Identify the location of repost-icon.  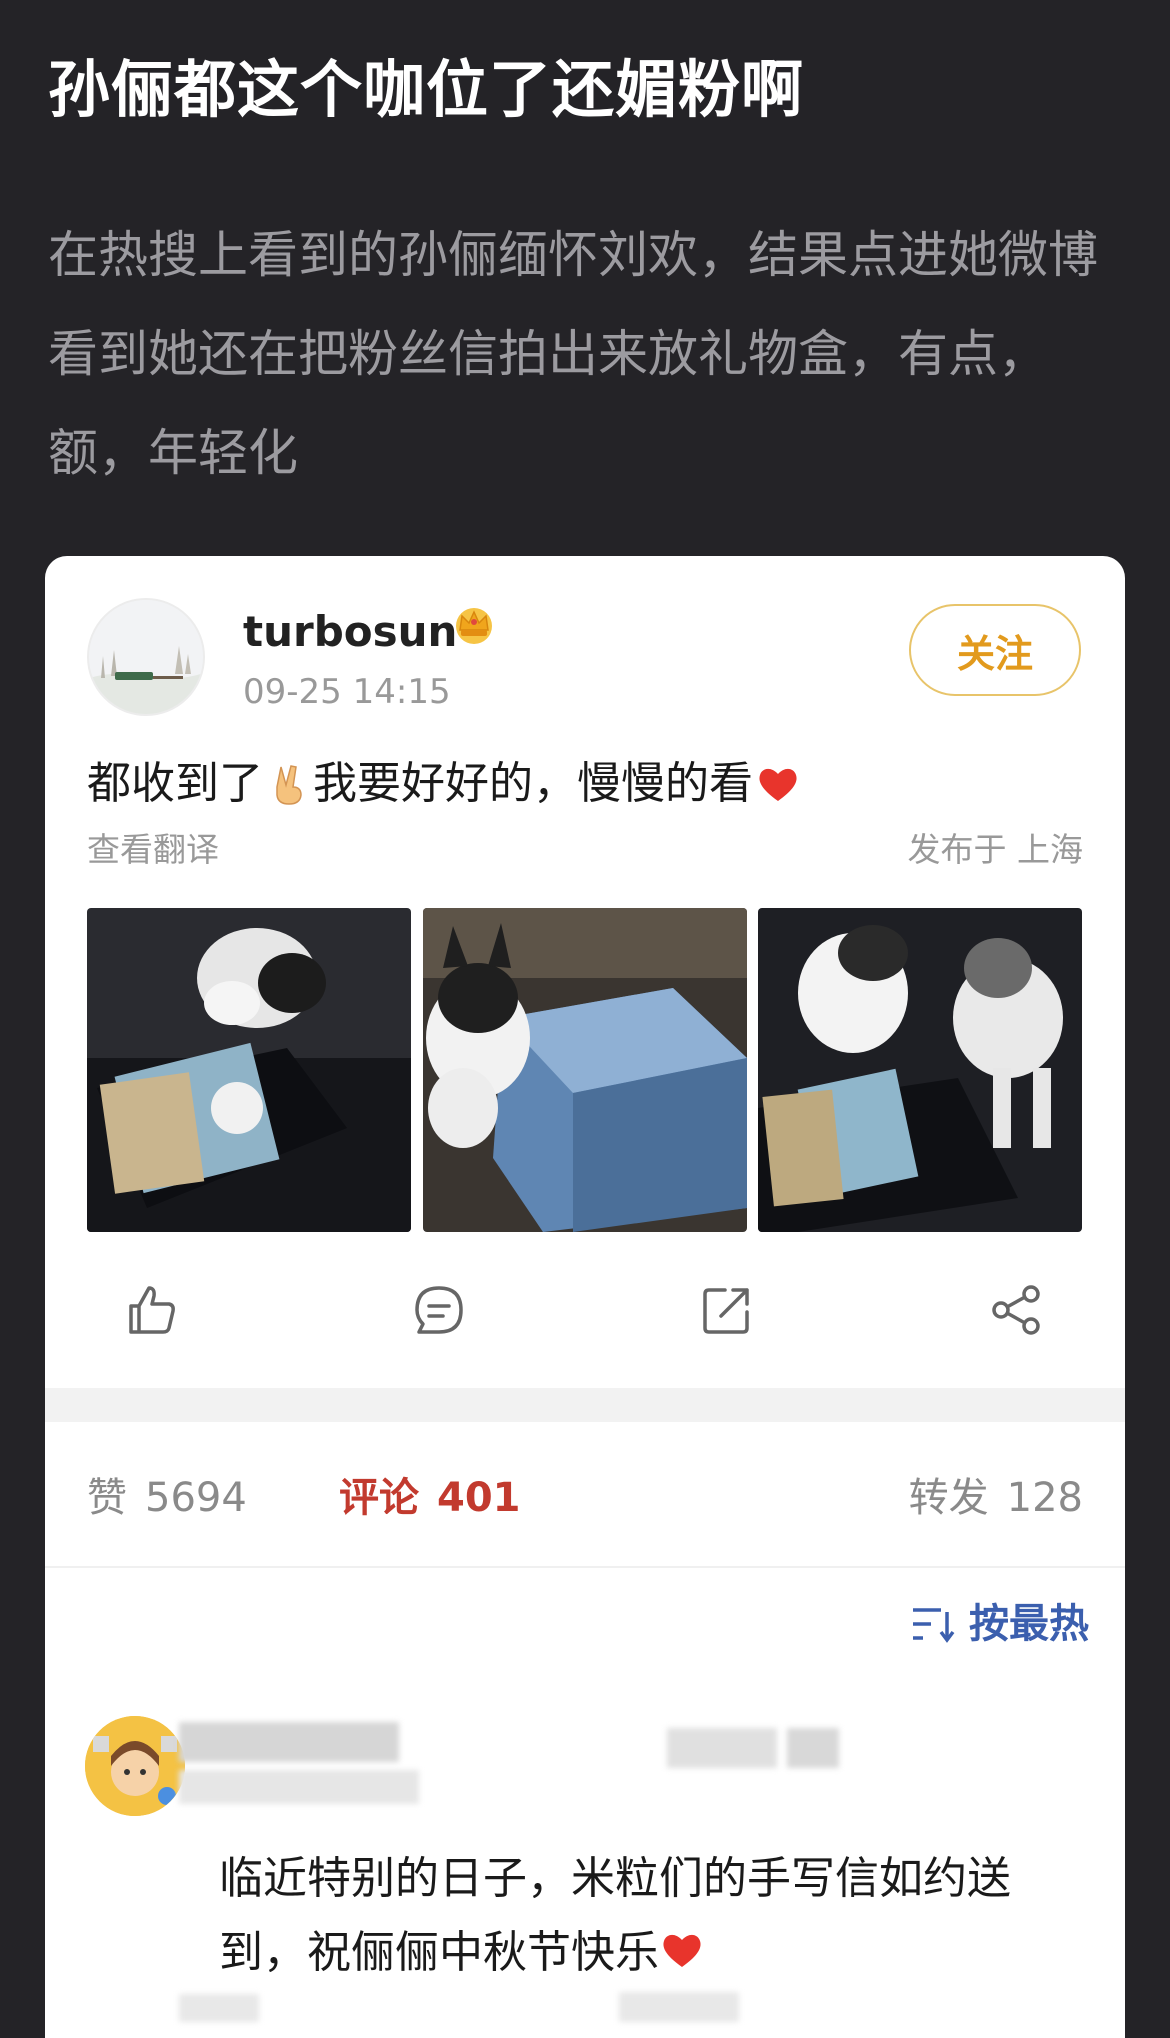
(727, 1310).